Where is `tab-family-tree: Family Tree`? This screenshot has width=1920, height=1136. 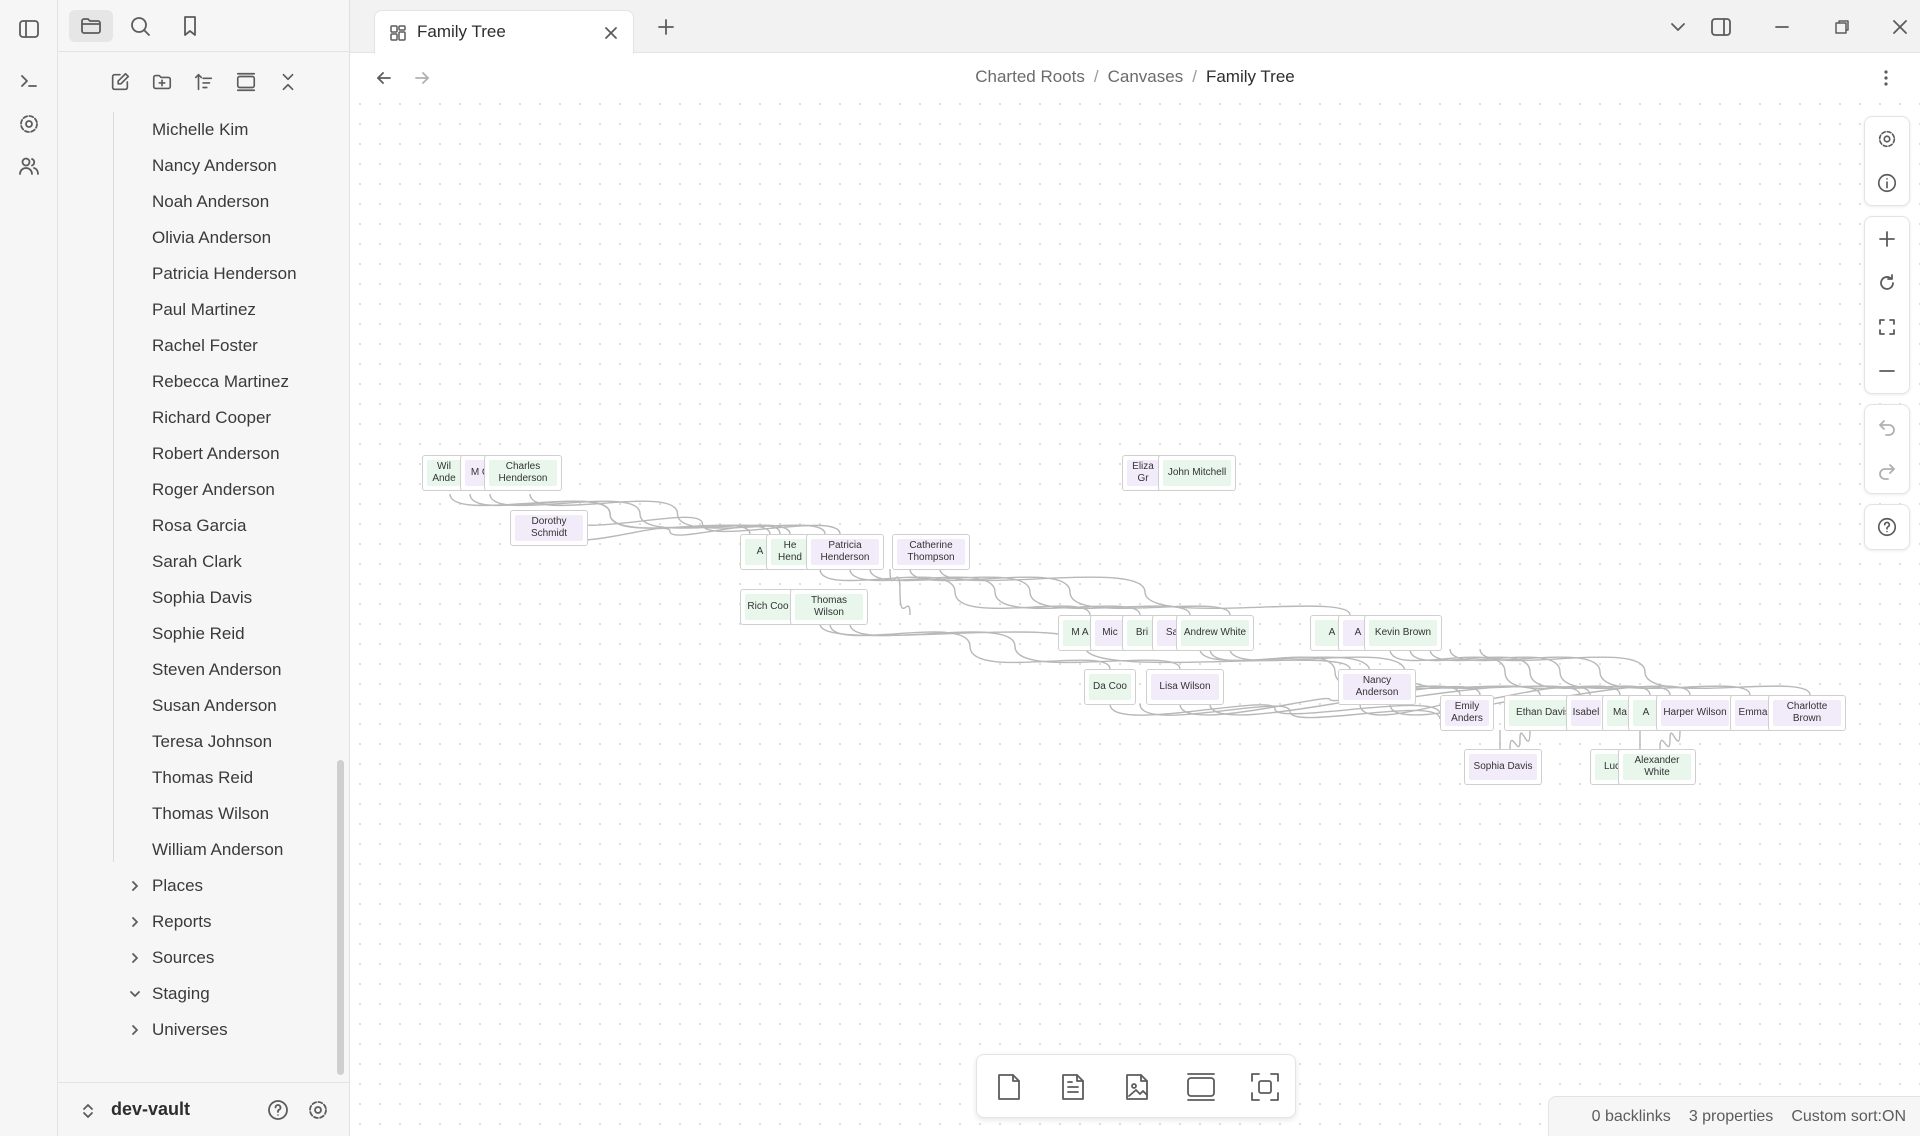 tab-family-tree: Family Tree is located at coordinates (504, 32).